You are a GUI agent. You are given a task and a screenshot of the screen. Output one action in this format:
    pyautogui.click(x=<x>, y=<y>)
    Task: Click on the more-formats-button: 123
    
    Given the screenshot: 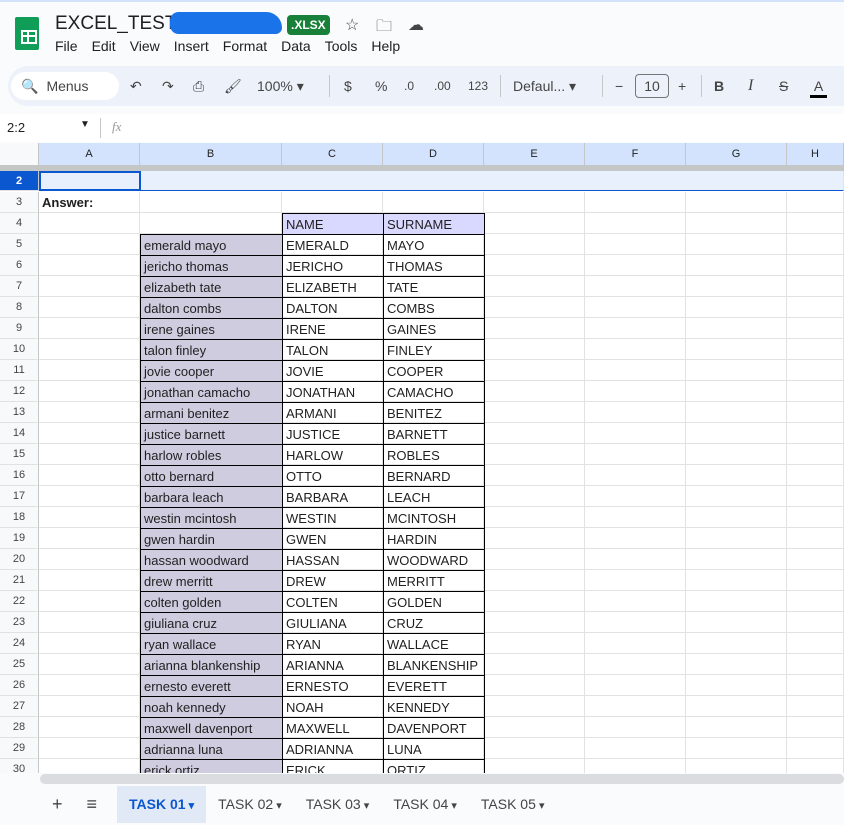 What is the action you would take?
    pyautogui.click(x=478, y=86)
    